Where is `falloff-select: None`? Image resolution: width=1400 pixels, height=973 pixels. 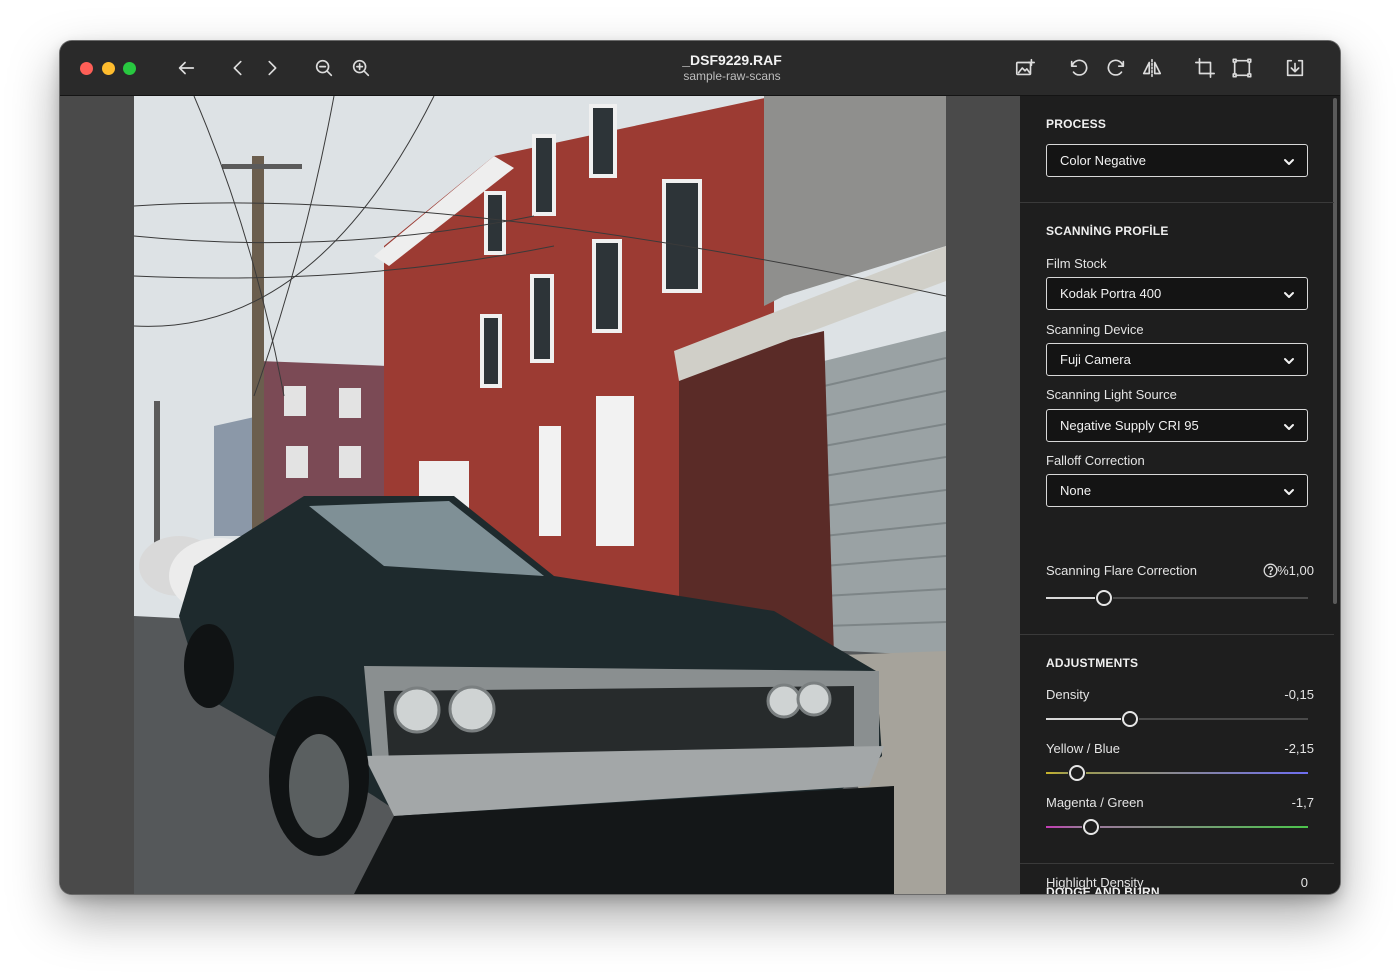
falloff-select: None is located at coordinates (1177, 490).